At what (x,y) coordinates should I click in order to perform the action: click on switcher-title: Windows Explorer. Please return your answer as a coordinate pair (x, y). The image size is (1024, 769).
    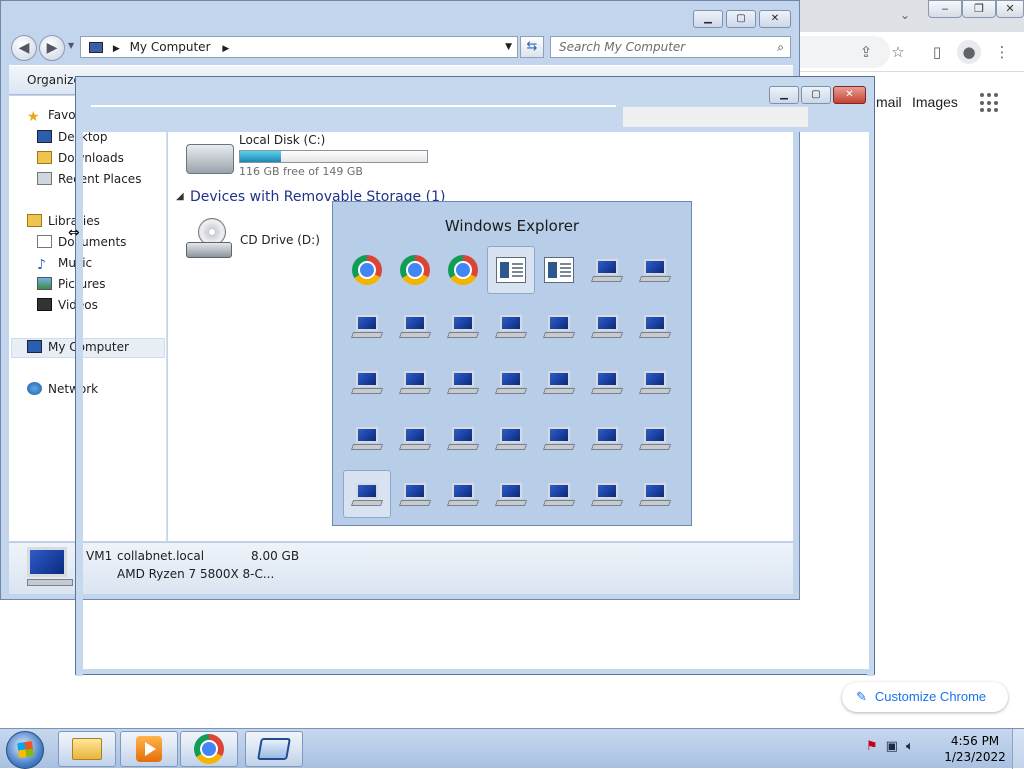
    Looking at the image, I should click on (512, 226).